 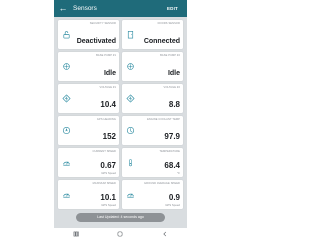 What do you see at coordinates (108, 197) in the screenshot?
I see `sensor-value: 10.1` at bounding box center [108, 197].